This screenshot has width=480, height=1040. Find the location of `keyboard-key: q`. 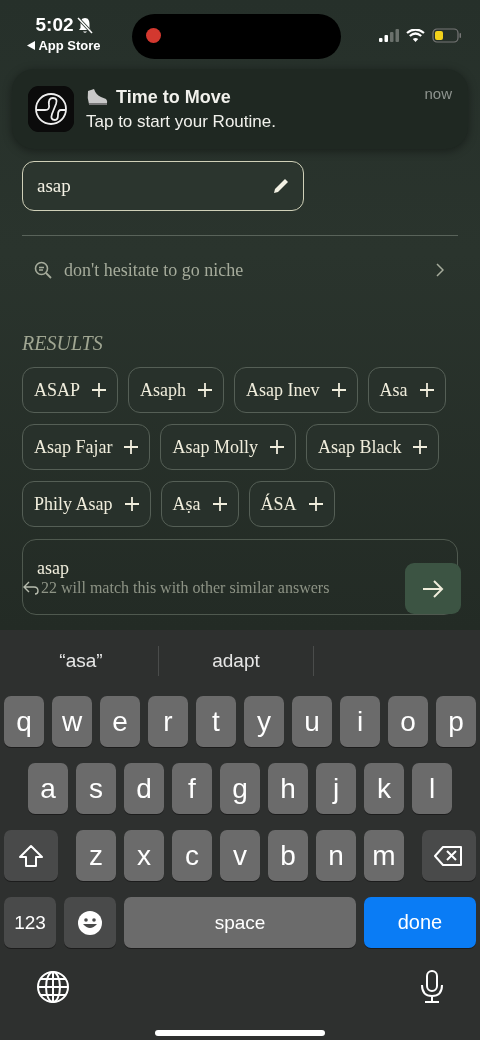

keyboard-key: q is located at coordinates (24, 721).